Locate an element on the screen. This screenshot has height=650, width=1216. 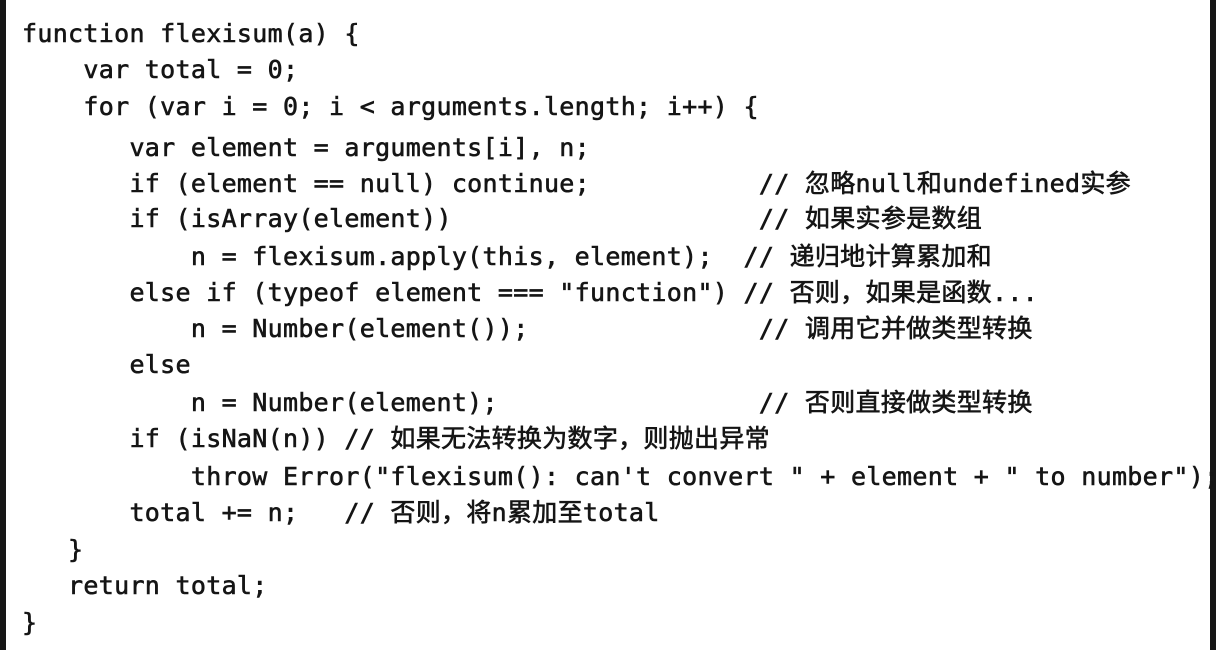
code-line: var total = 0; is located at coordinates (160, 70).